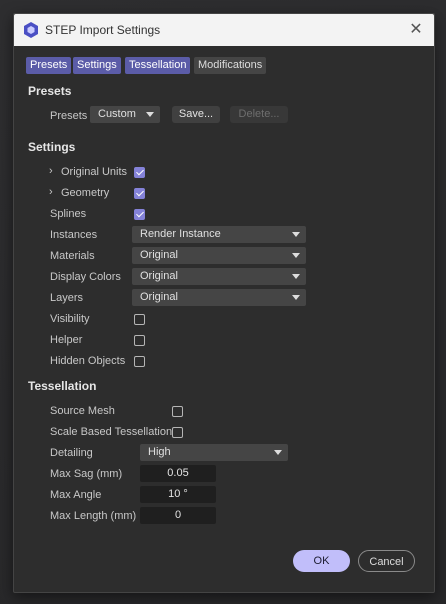 Image resolution: width=446 pixels, height=604 pixels. What do you see at coordinates (416, 30) in the screenshot?
I see `close-icon: ✕` at bounding box center [416, 30].